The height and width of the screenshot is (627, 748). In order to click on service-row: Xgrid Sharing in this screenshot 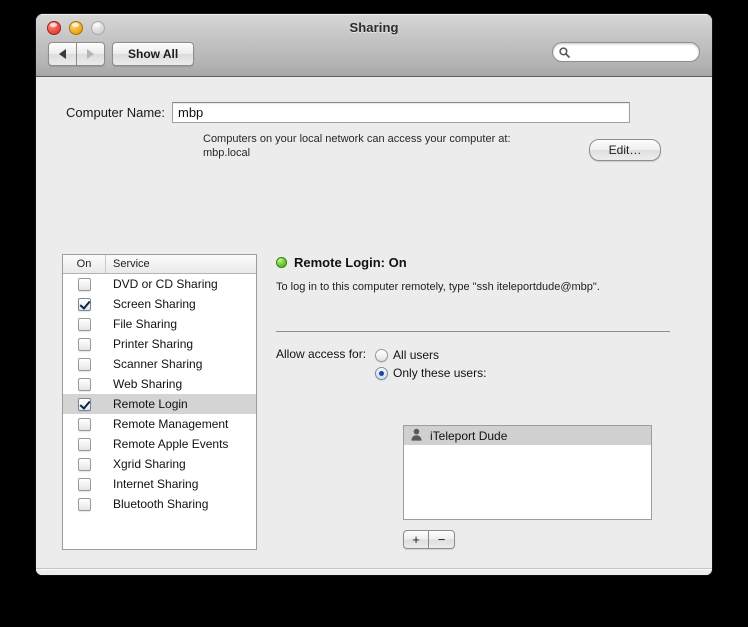, I will do `click(159, 464)`.